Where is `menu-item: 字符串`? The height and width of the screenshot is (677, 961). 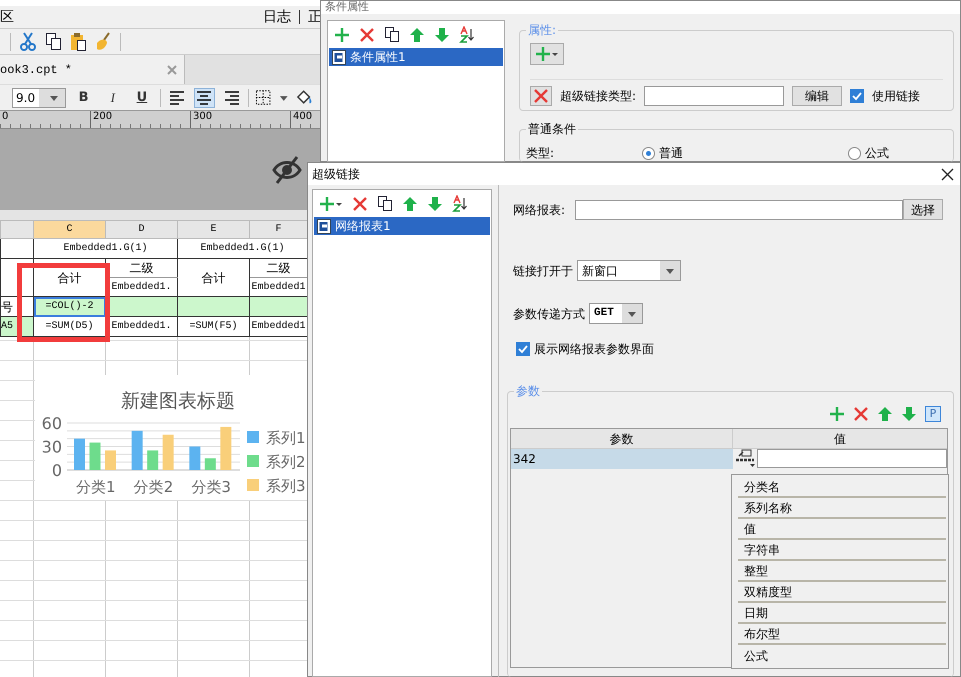
menu-item: 字符串 is located at coordinates (842, 550).